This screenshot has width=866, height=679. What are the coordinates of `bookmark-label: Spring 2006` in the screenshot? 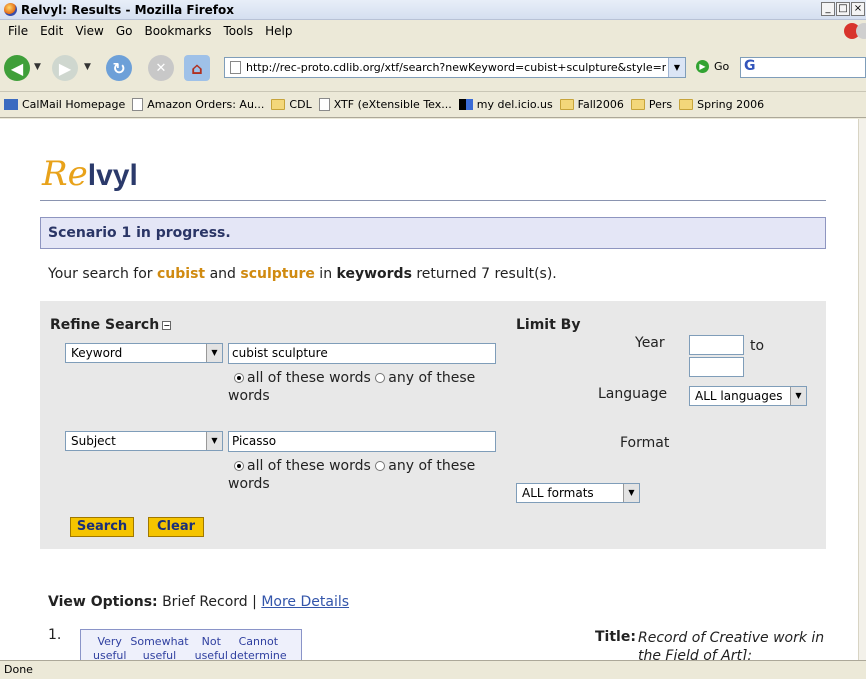 It's located at (731, 104).